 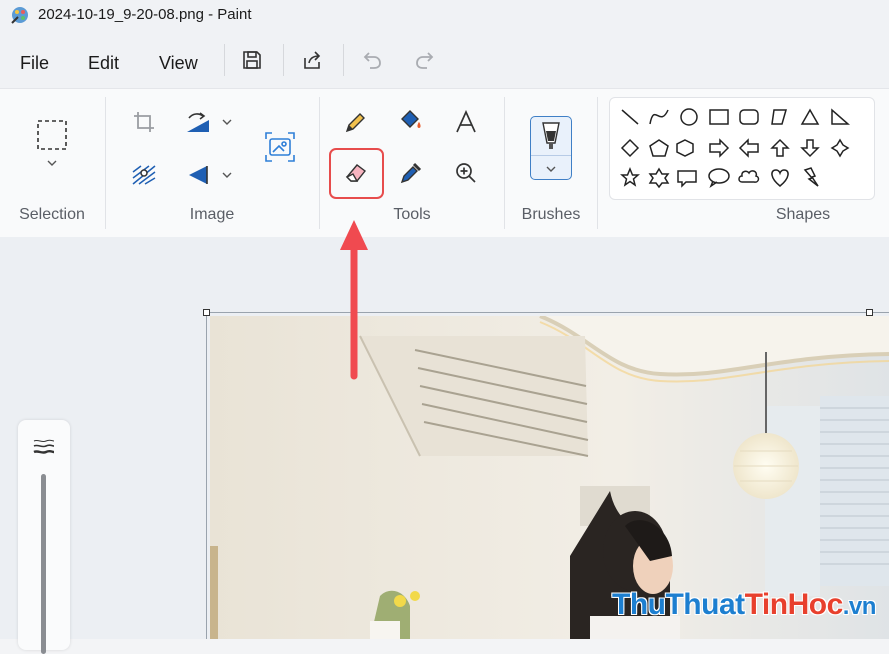 What do you see at coordinates (659, 178) in the screenshot?
I see `six-point-star-shape-icon` at bounding box center [659, 178].